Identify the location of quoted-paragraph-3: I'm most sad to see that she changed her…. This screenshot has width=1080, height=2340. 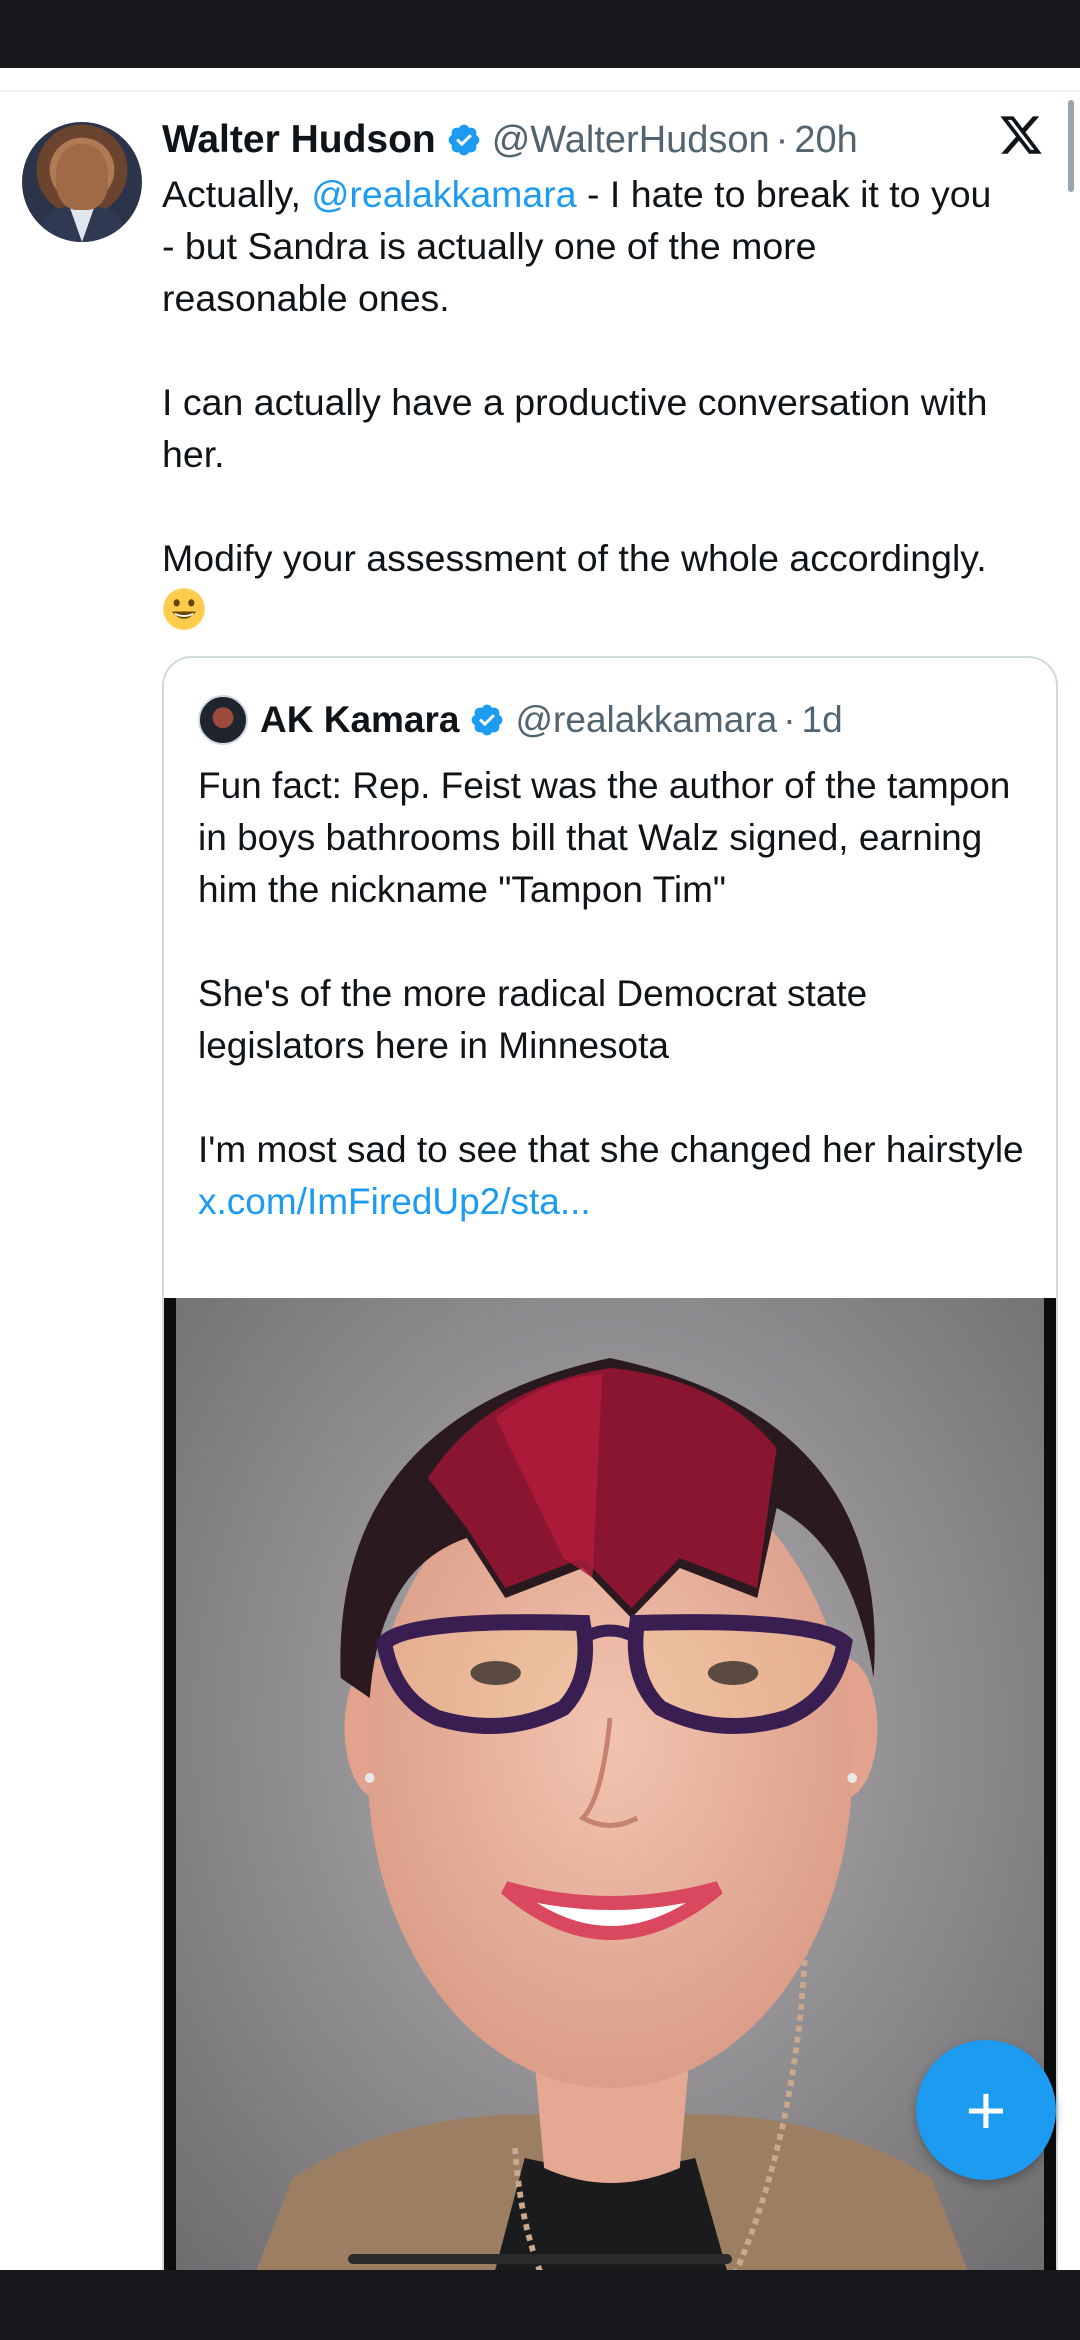
(618, 1176).